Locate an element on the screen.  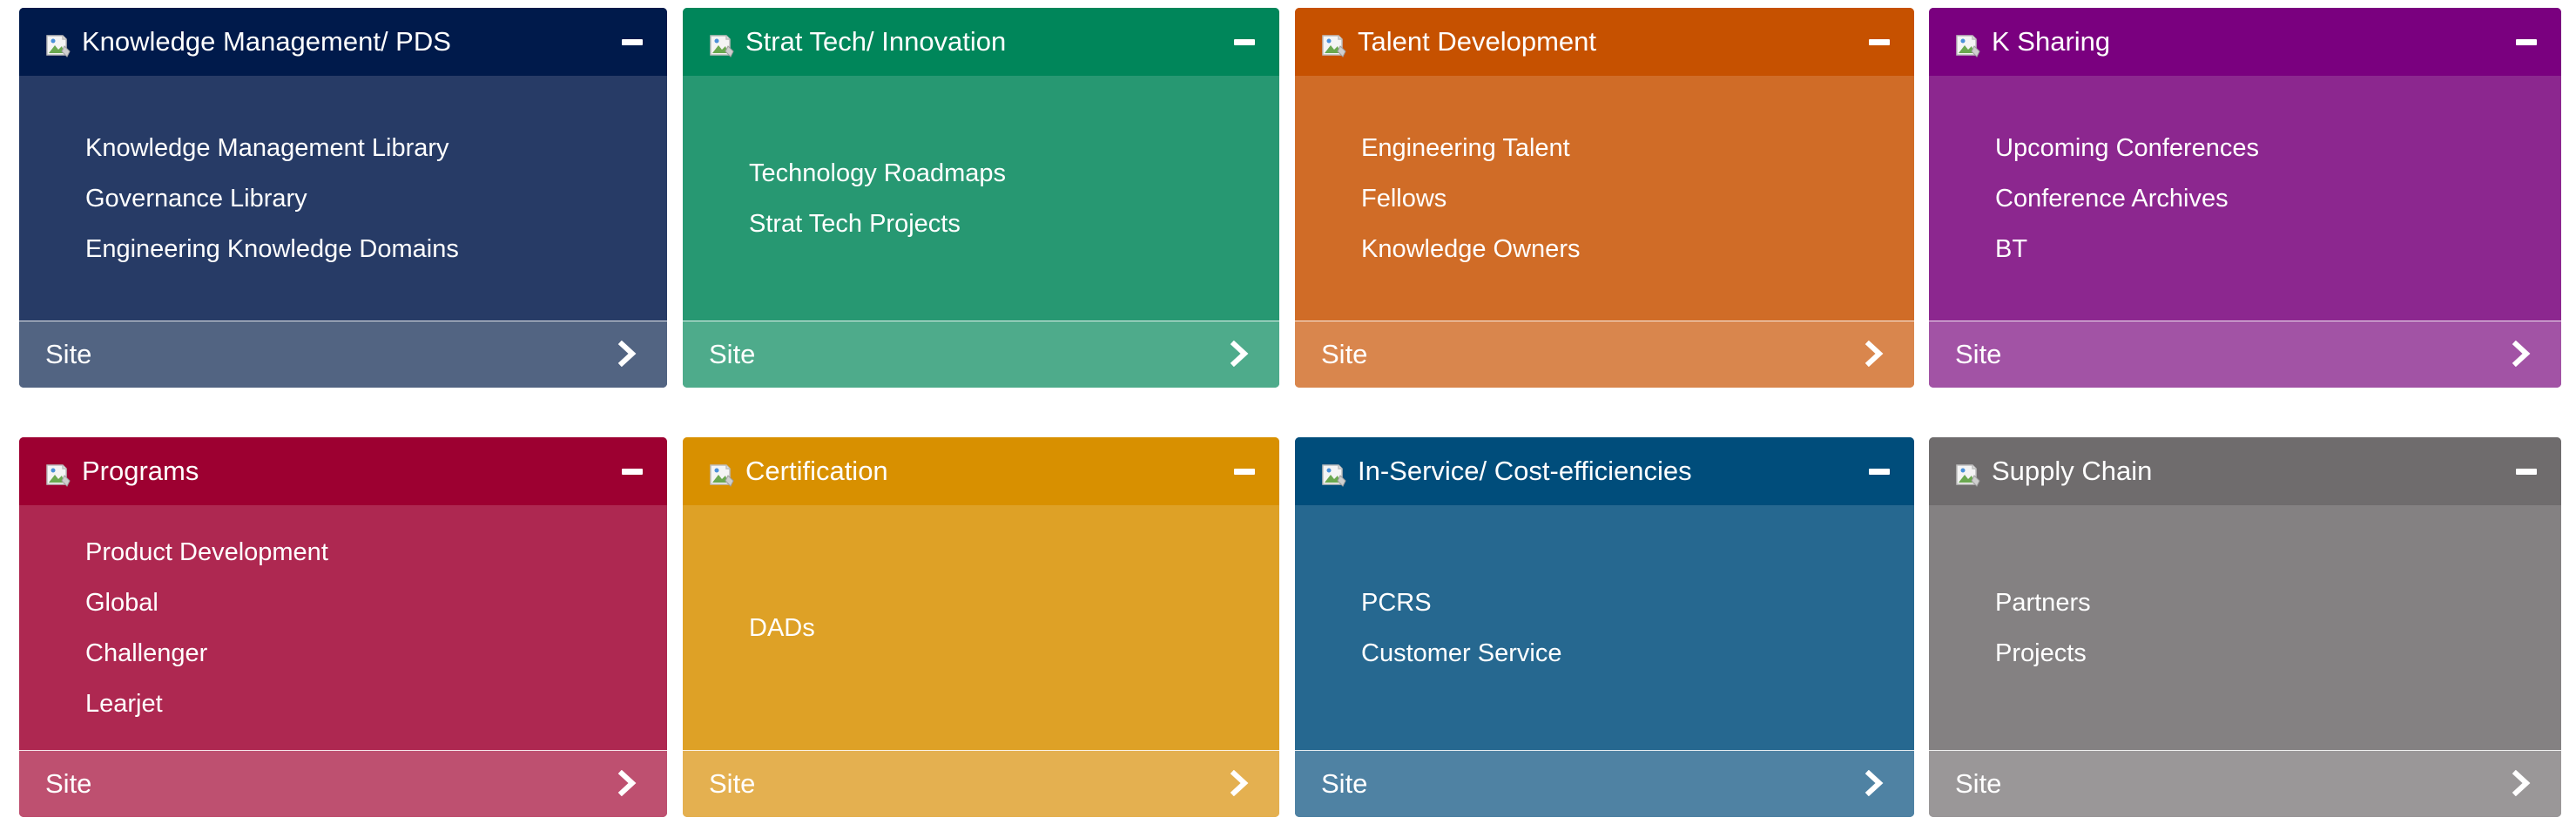
link-item: Product Development is located at coordinates (343, 553).